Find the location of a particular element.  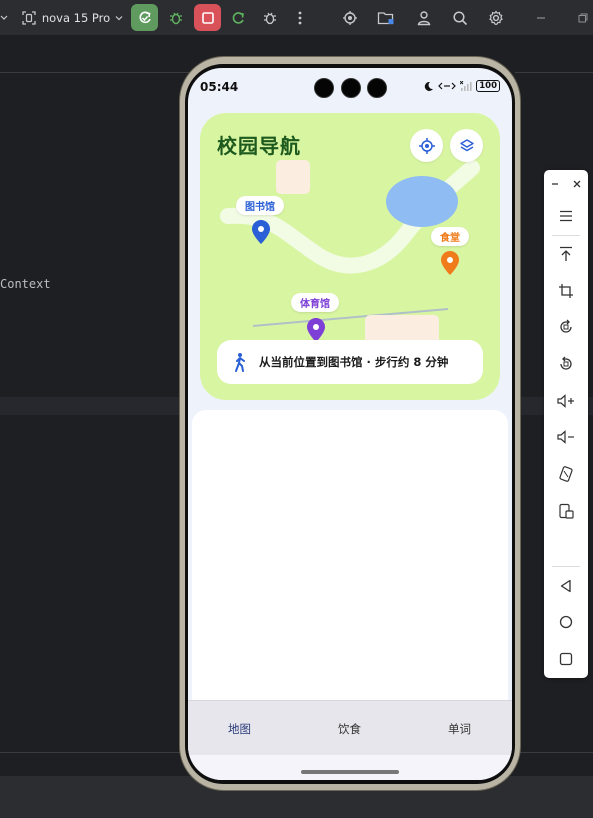

battery-icon: 100 is located at coordinates (488, 86).